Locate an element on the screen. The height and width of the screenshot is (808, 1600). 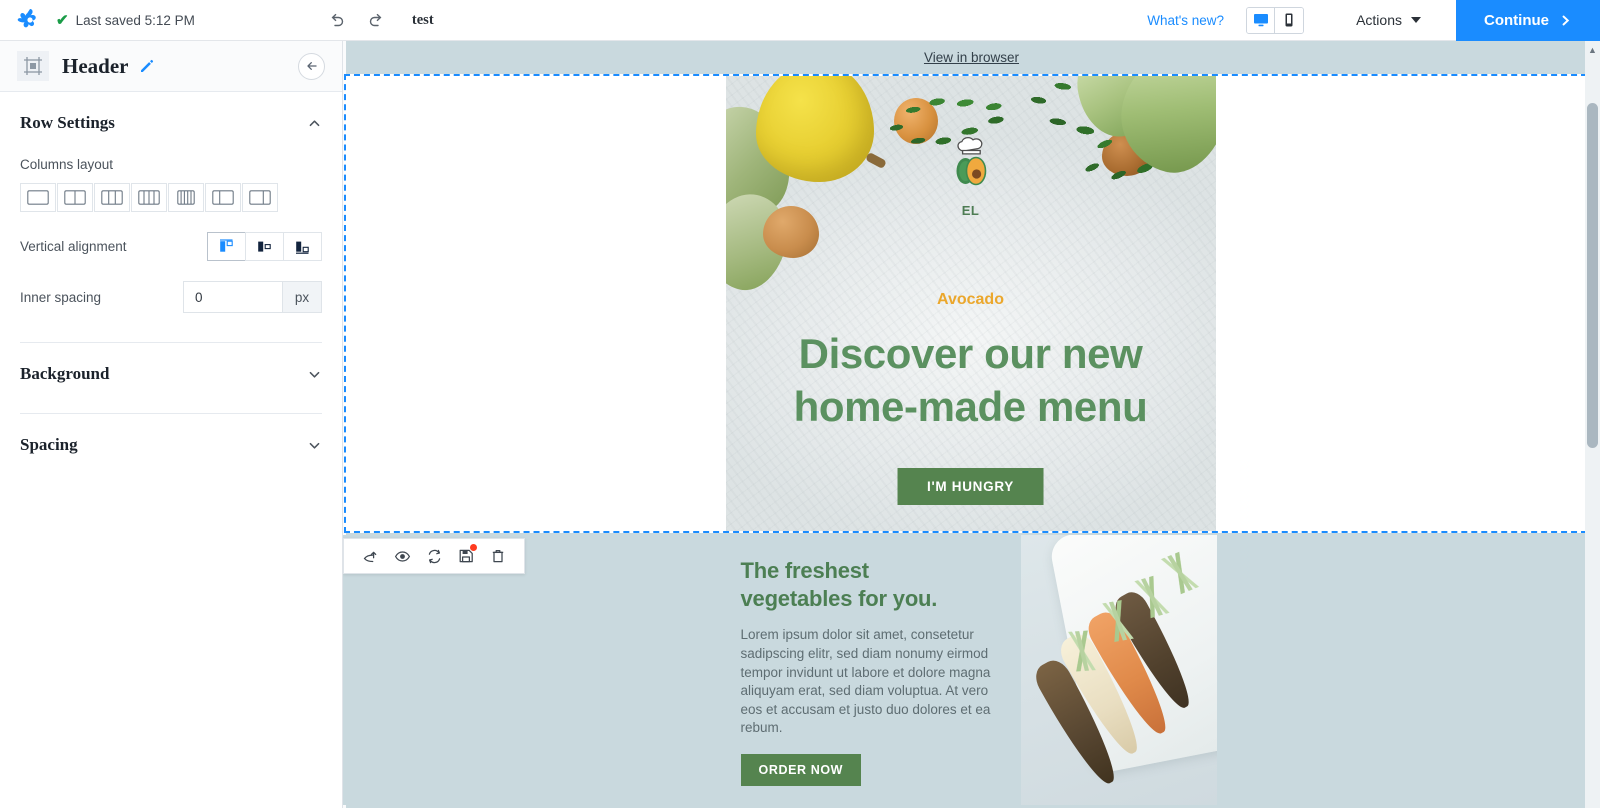
inner-spacing-control: px is located at coordinates (252, 297).